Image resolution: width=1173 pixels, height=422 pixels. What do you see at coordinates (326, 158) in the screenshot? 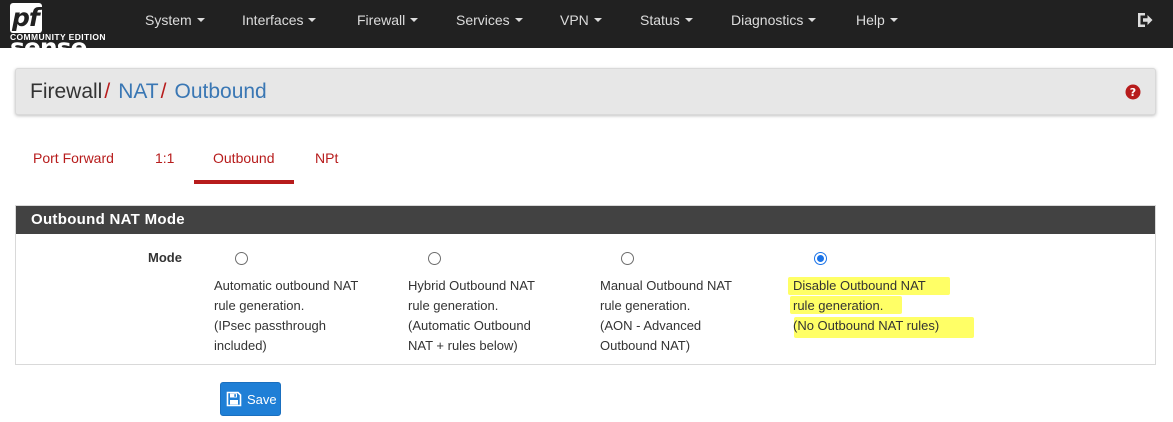
I see `tab-npt: NPt` at bounding box center [326, 158].